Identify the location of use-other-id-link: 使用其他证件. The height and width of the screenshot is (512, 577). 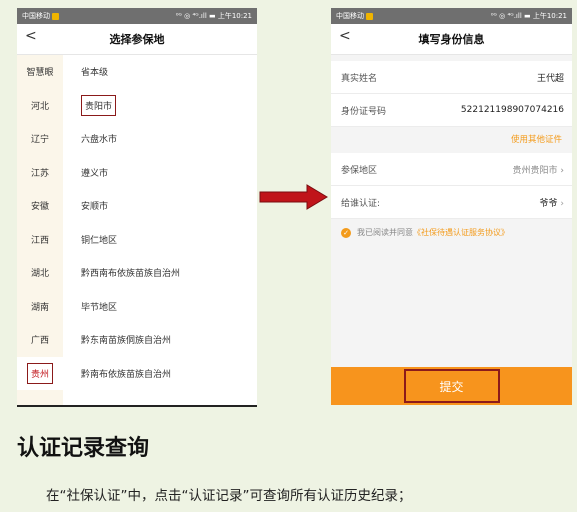
(451, 140).